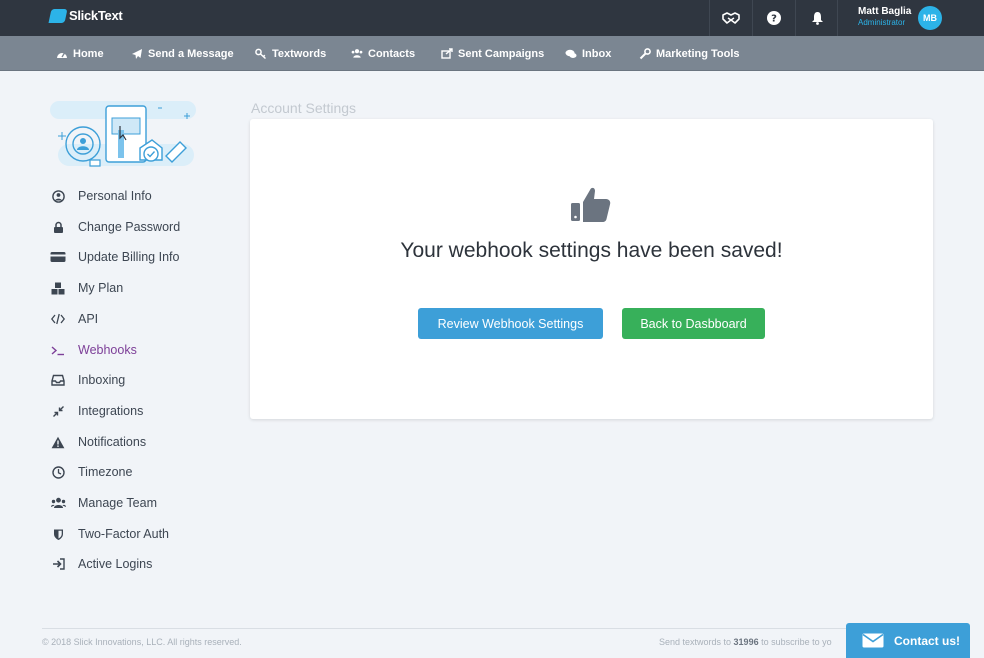 This screenshot has width=984, height=658. Describe the element at coordinates (299, 53) in the screenshot. I see `nav-item-label: Textwords` at that location.